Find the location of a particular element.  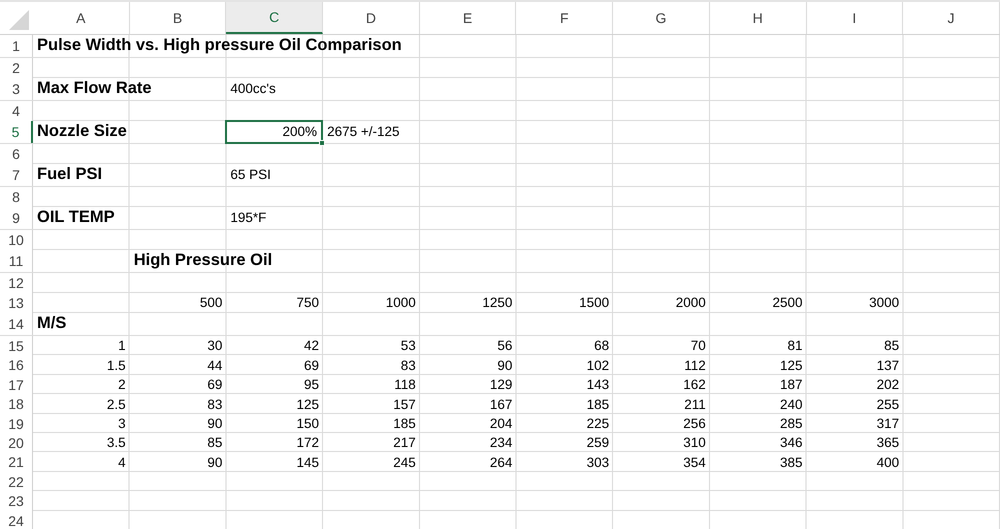

row-header: 16 is located at coordinates (16, 365).